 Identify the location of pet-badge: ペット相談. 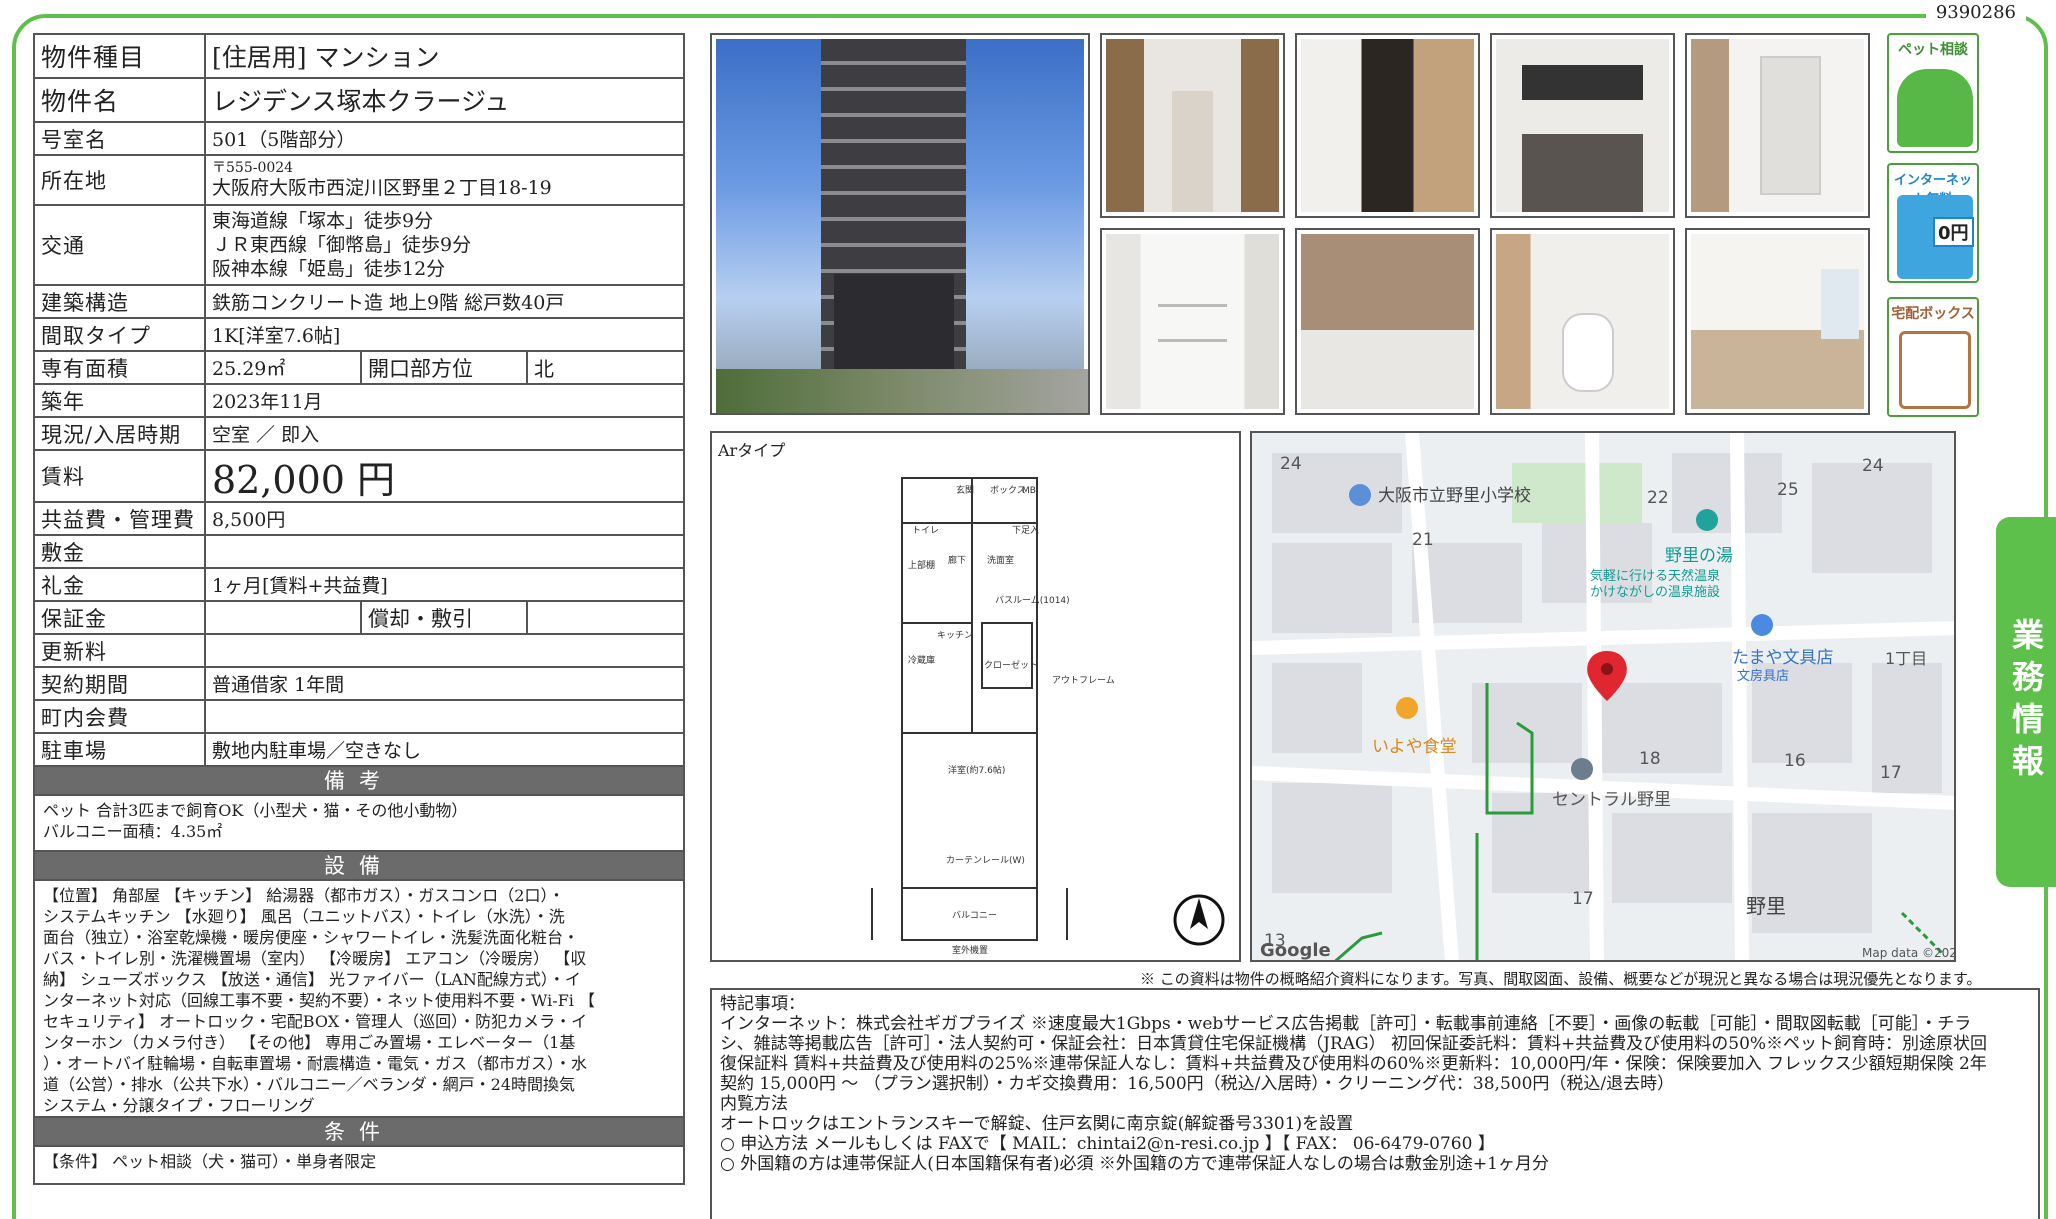
(1933, 93).